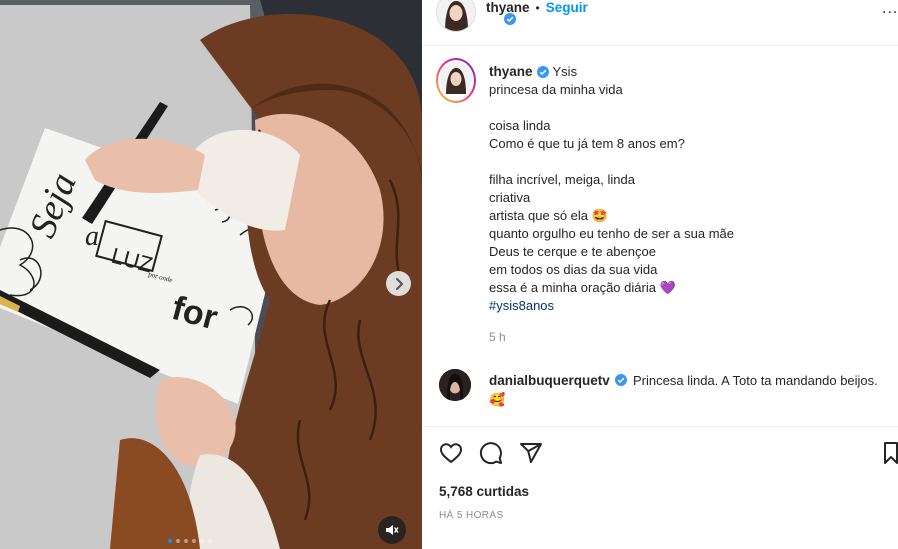 This screenshot has height=549, width=898. What do you see at coordinates (587, 143) in the screenshot?
I see `caption-line: Como é que tu já tem 8 anos em?` at bounding box center [587, 143].